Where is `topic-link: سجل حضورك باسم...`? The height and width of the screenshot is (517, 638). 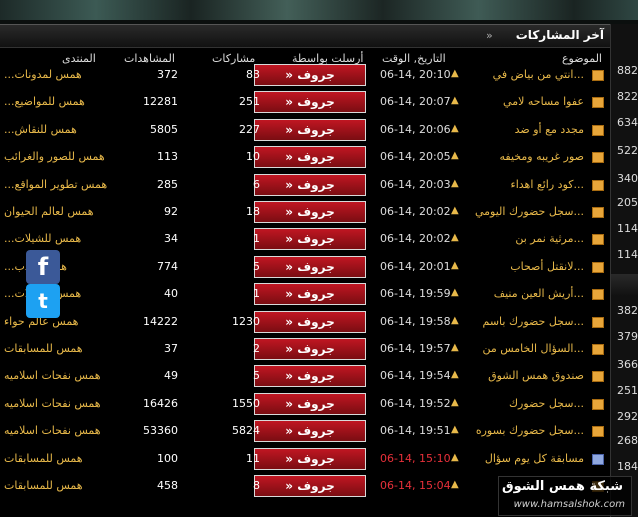
topic-link: سجل حضورك باسم... is located at coordinates (534, 321).